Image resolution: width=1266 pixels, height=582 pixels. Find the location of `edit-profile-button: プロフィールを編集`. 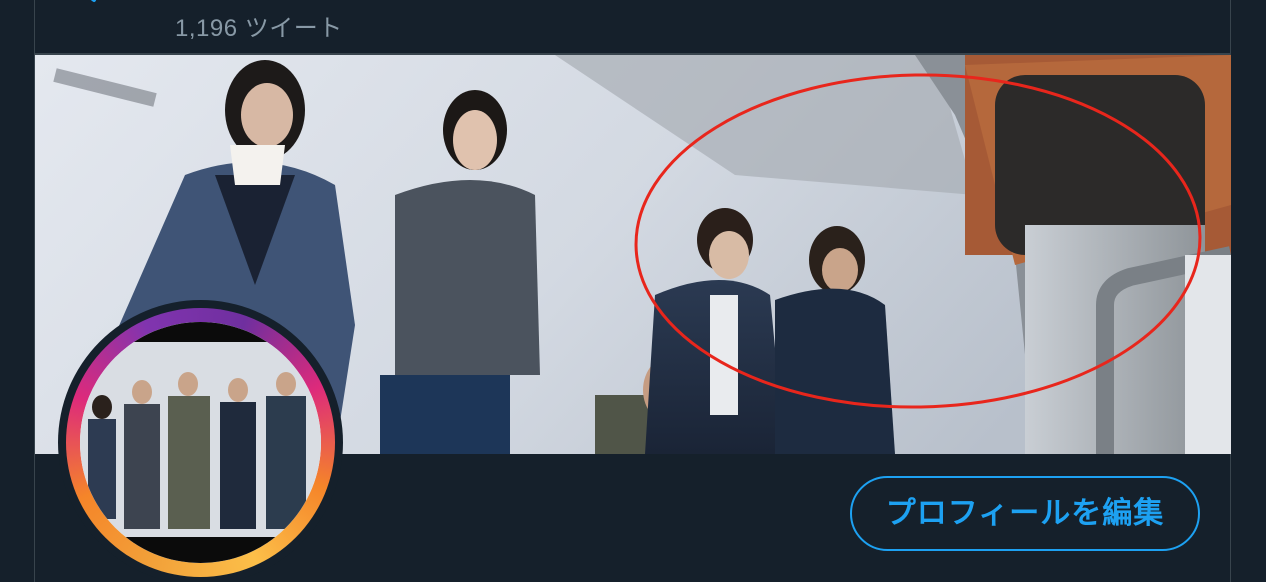

edit-profile-button: プロフィールを編集 is located at coordinates (1025, 513).